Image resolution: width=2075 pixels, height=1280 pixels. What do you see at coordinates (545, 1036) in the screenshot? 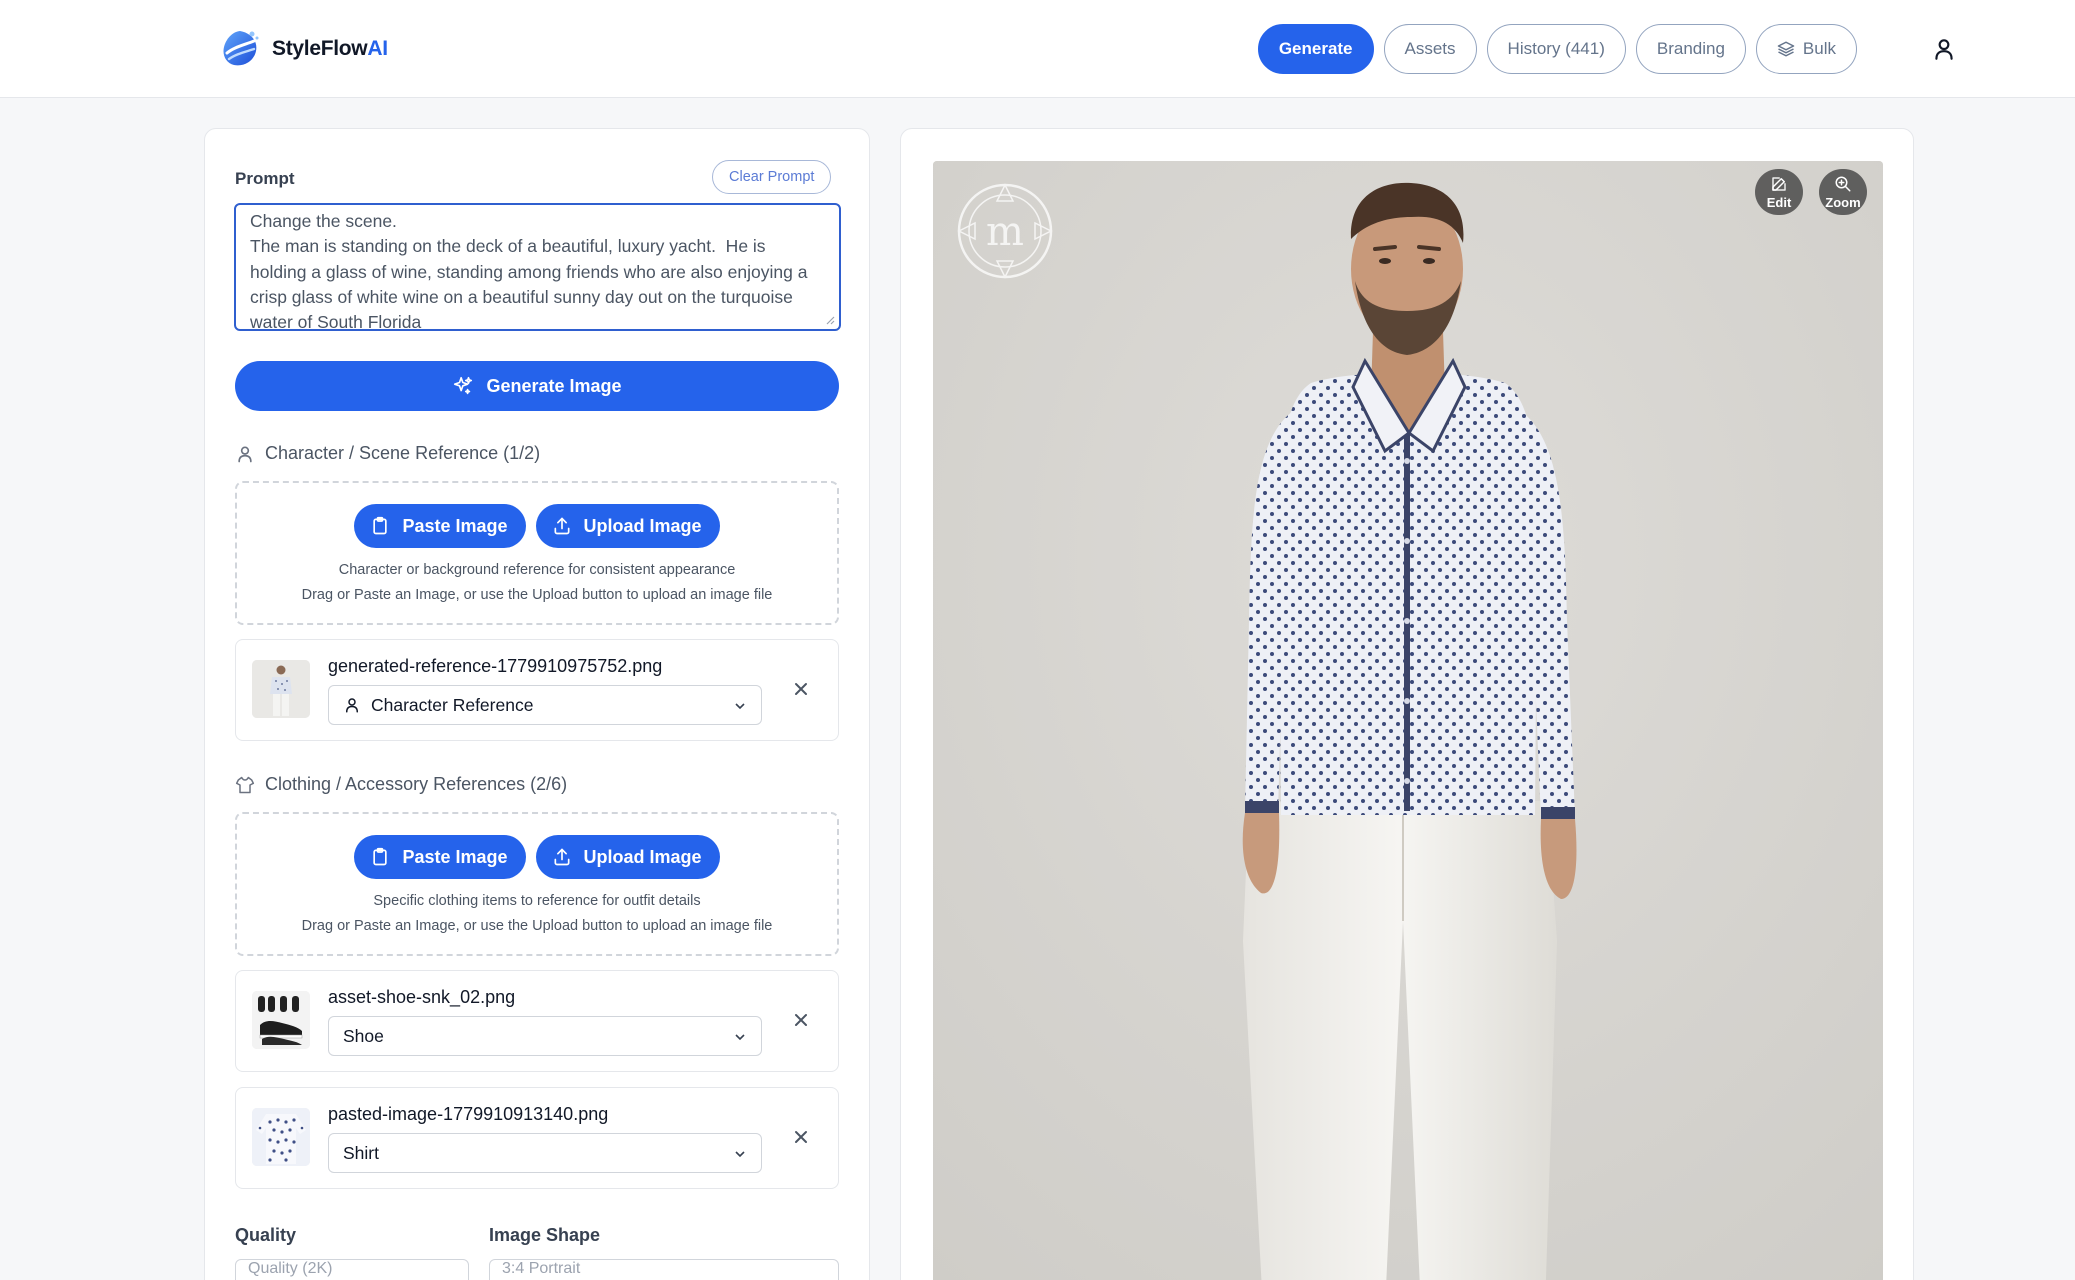
I see `shoe-reference-type-select: Shoe` at bounding box center [545, 1036].